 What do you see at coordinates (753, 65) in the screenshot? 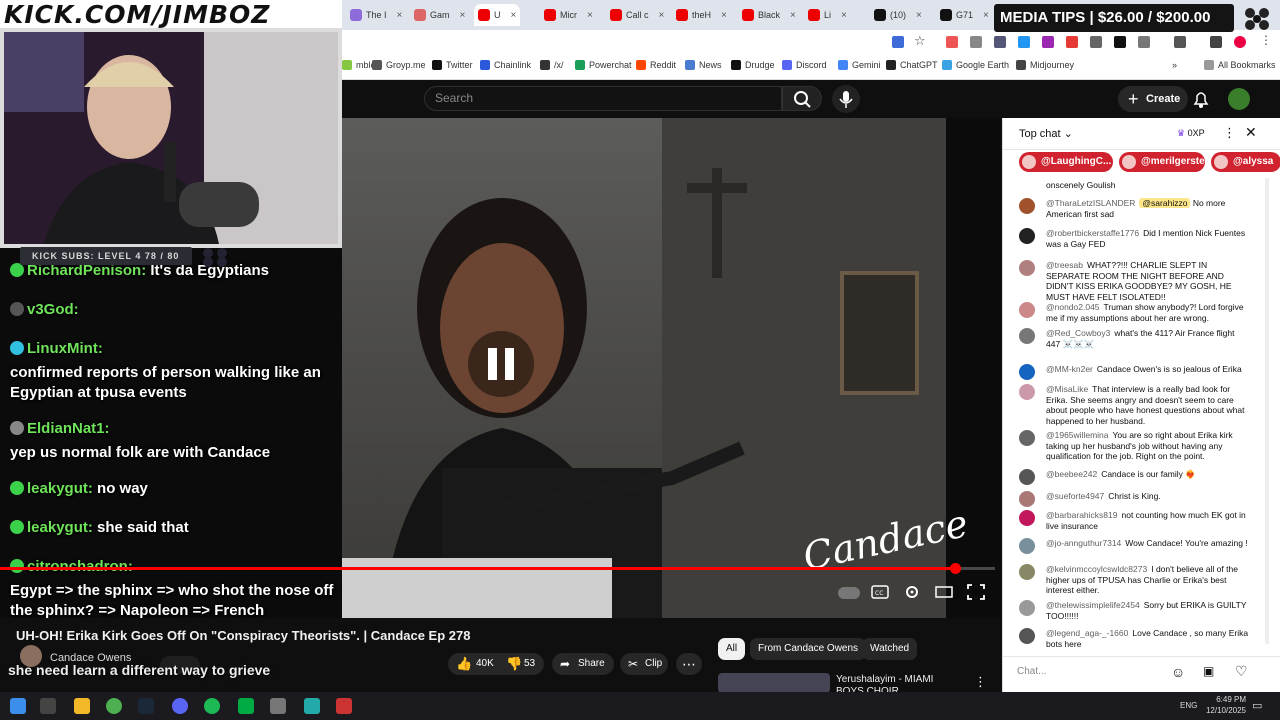
I see `bookmark-item: Drudge` at bounding box center [753, 65].